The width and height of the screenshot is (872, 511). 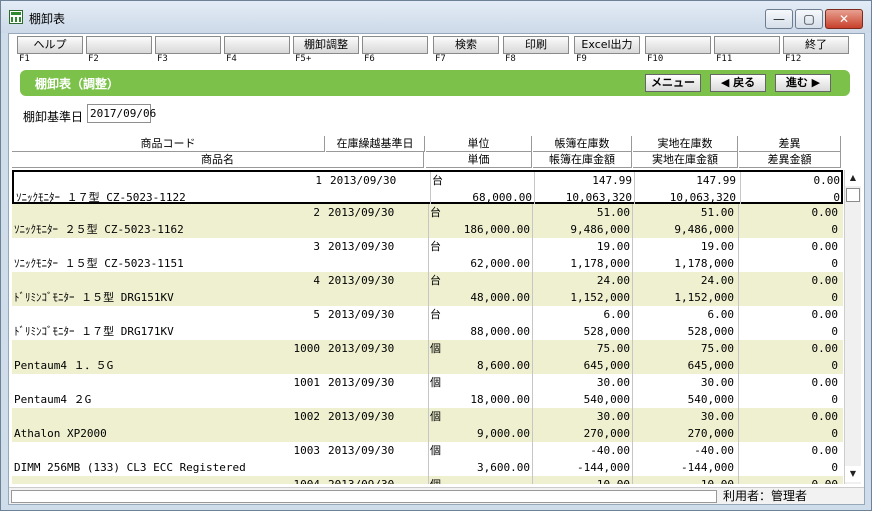 What do you see at coordinates (395, 45) in the screenshot?
I see `fkey-button-f6` at bounding box center [395, 45].